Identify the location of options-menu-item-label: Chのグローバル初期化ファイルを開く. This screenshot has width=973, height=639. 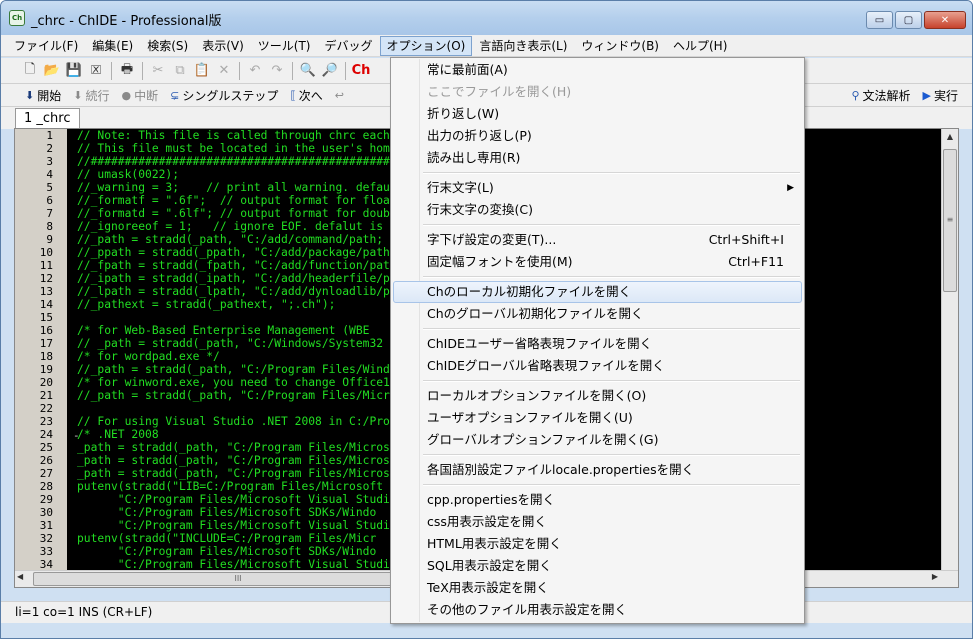
(535, 313).